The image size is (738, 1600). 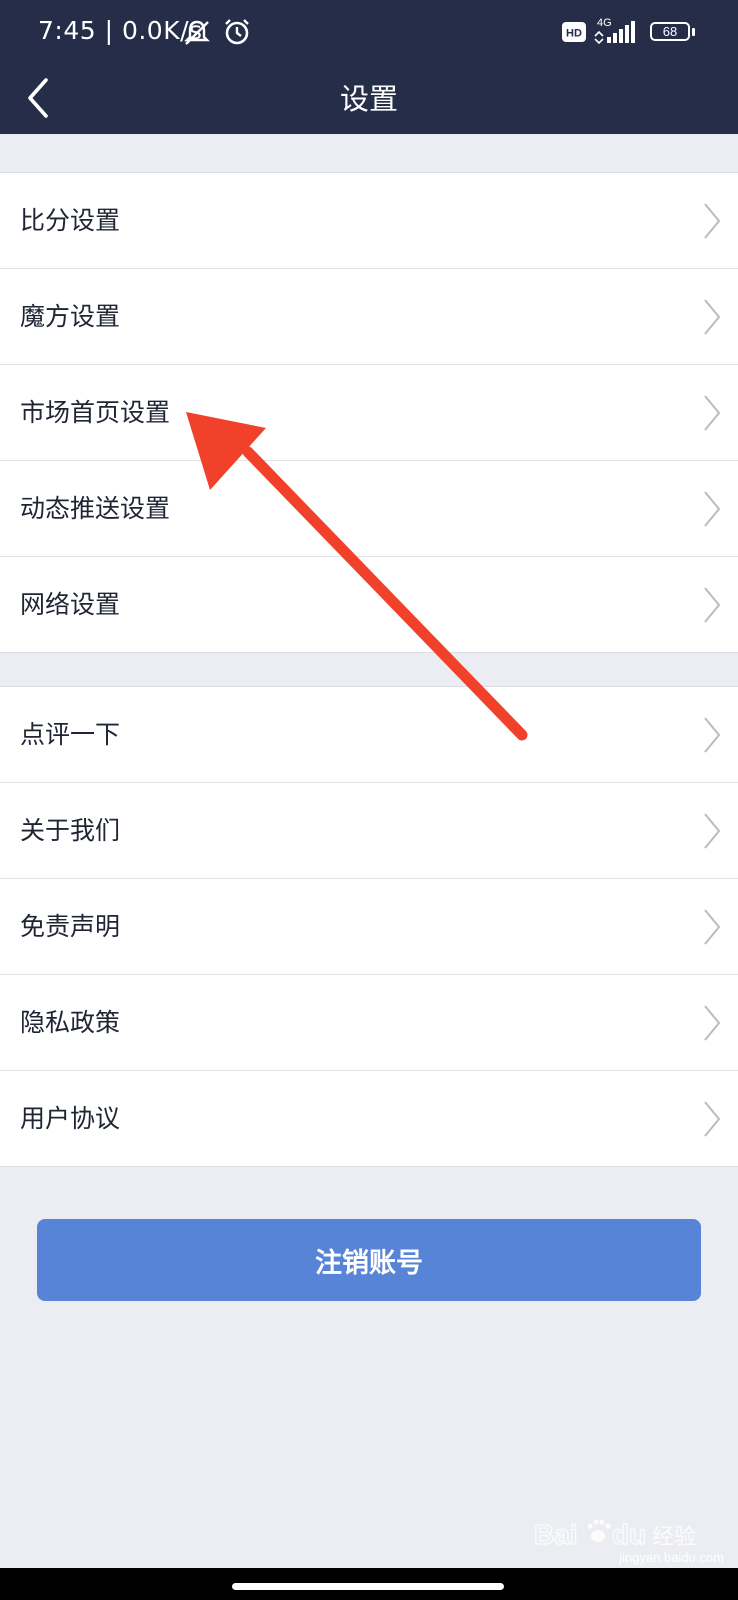 What do you see at coordinates (120, 30) in the screenshot?
I see `status-time: 7:45 | 0.0K/s` at bounding box center [120, 30].